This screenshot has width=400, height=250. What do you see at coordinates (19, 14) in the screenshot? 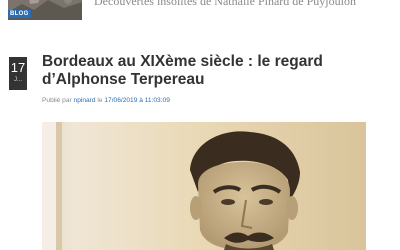
I see `category-badge: BLOG` at bounding box center [19, 14].